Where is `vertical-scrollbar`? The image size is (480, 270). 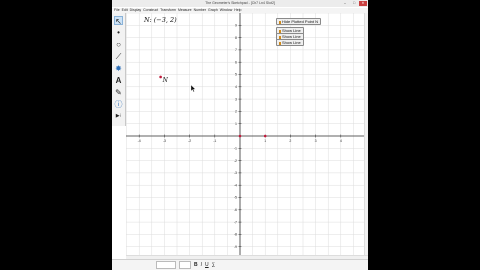
vertical-scrollbar is located at coordinates (366, 134).